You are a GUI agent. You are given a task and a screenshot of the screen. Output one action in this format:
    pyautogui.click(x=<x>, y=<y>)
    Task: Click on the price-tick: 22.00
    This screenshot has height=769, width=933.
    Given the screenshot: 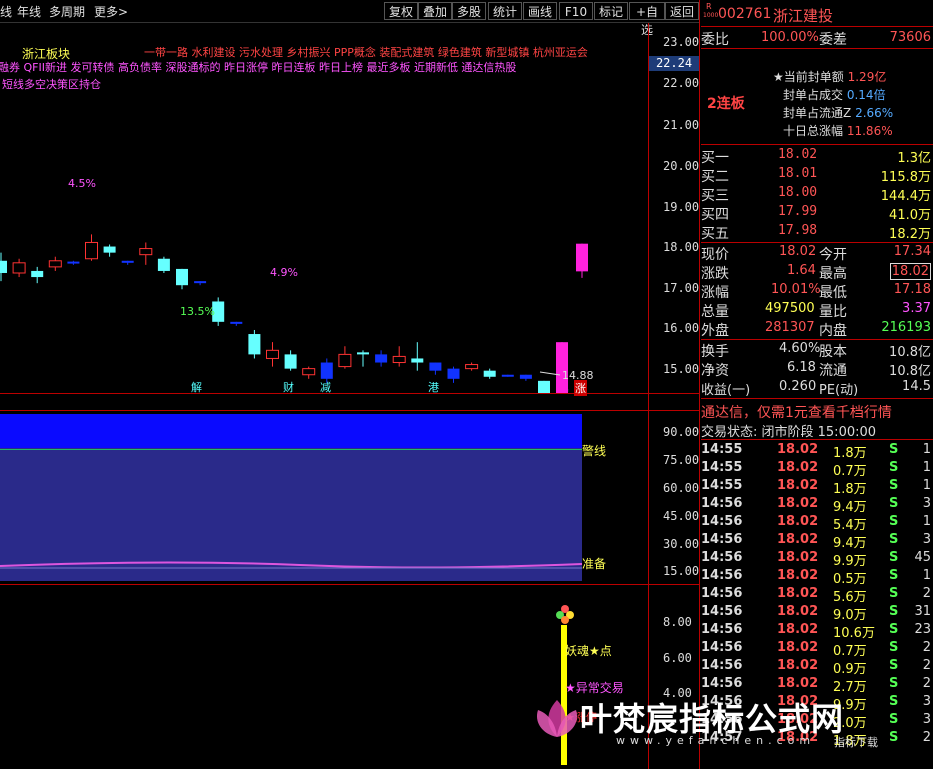 What is the action you would take?
    pyautogui.click(x=681, y=83)
    